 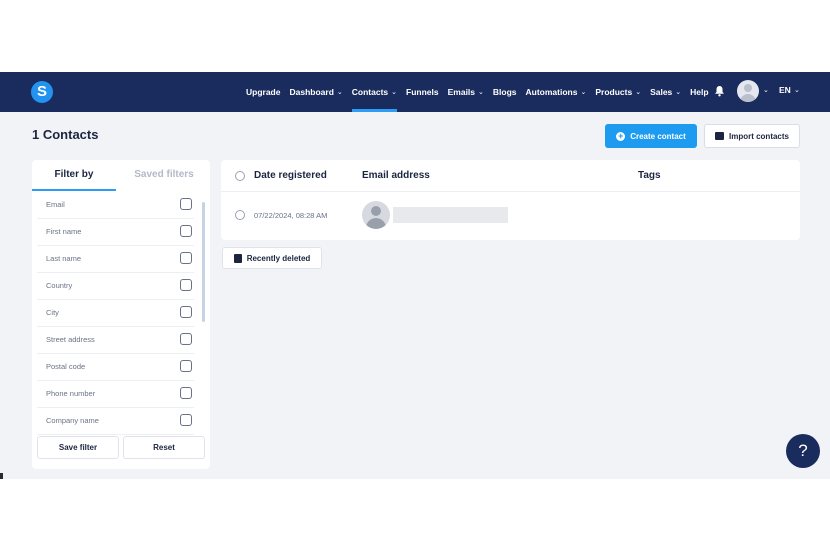 What do you see at coordinates (55, 204) in the screenshot?
I see `filter-row-label: Email` at bounding box center [55, 204].